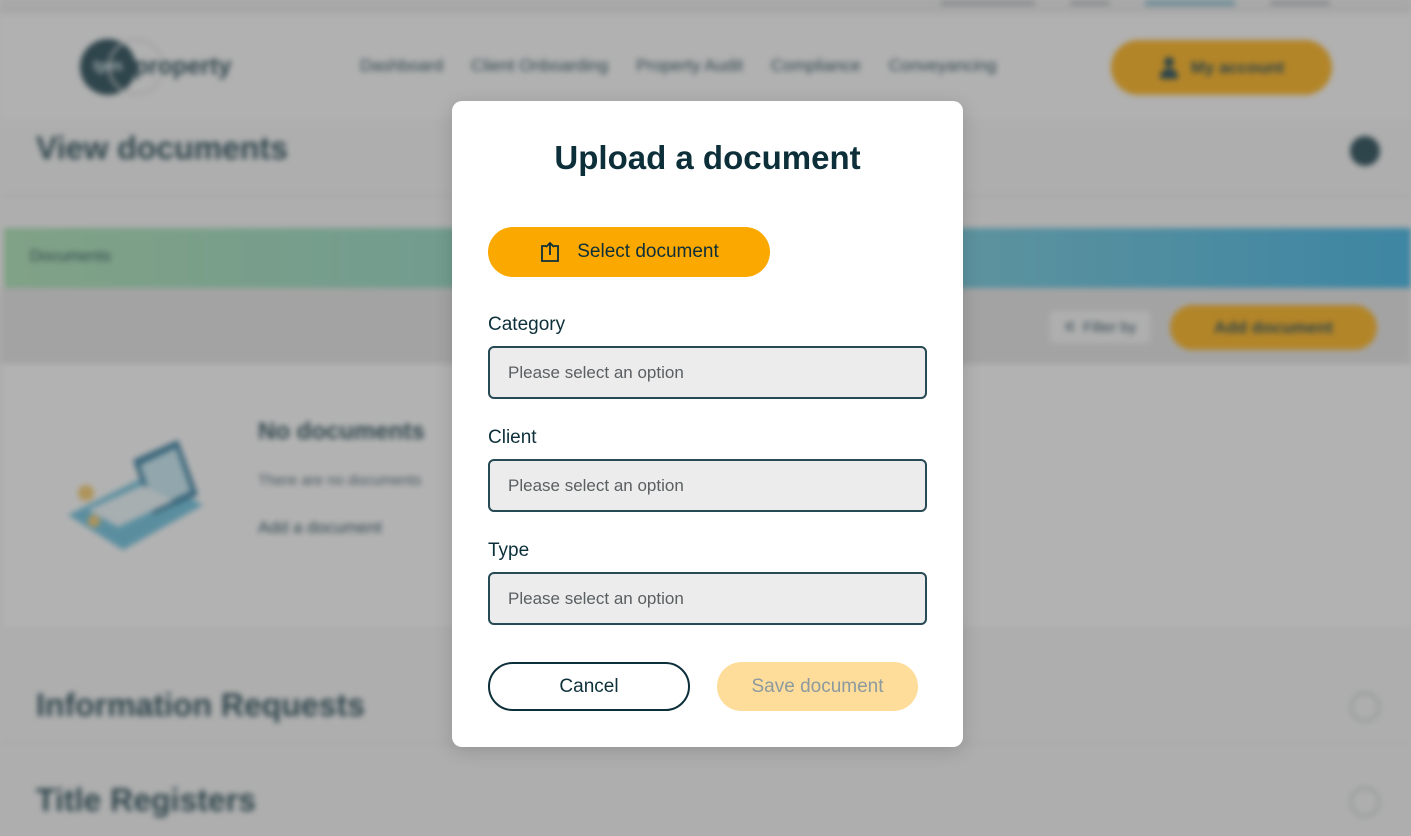  I want to click on modal-title: Upload a document, so click(707, 157).